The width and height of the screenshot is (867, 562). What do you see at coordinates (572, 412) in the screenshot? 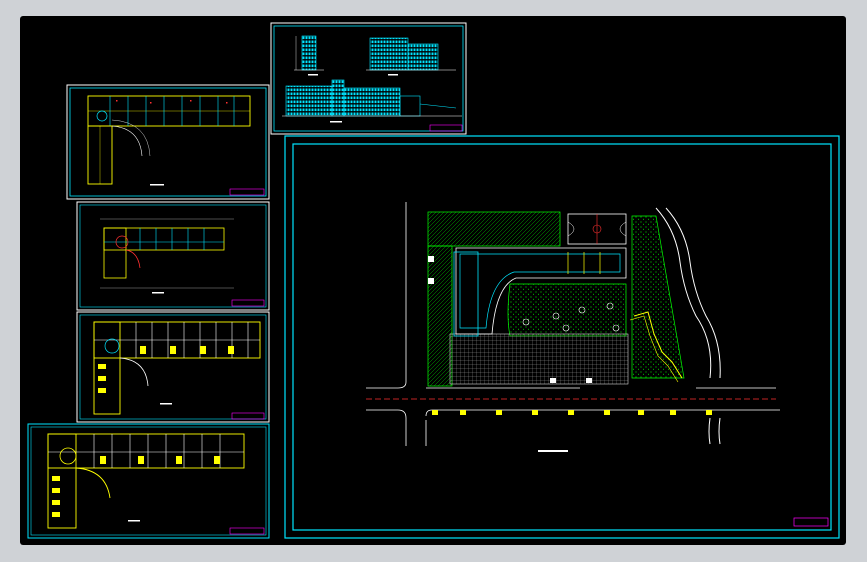
I see `street-trees` at bounding box center [572, 412].